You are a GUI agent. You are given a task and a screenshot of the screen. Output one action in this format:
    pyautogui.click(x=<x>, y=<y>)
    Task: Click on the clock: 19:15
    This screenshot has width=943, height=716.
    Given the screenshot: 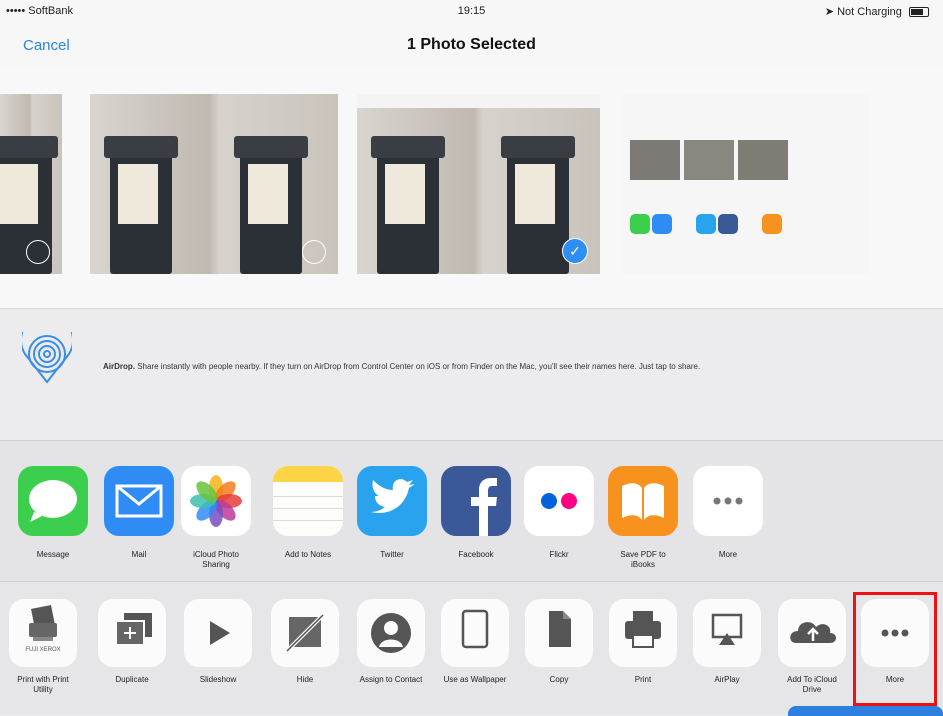 What is the action you would take?
    pyautogui.click(x=471, y=11)
    